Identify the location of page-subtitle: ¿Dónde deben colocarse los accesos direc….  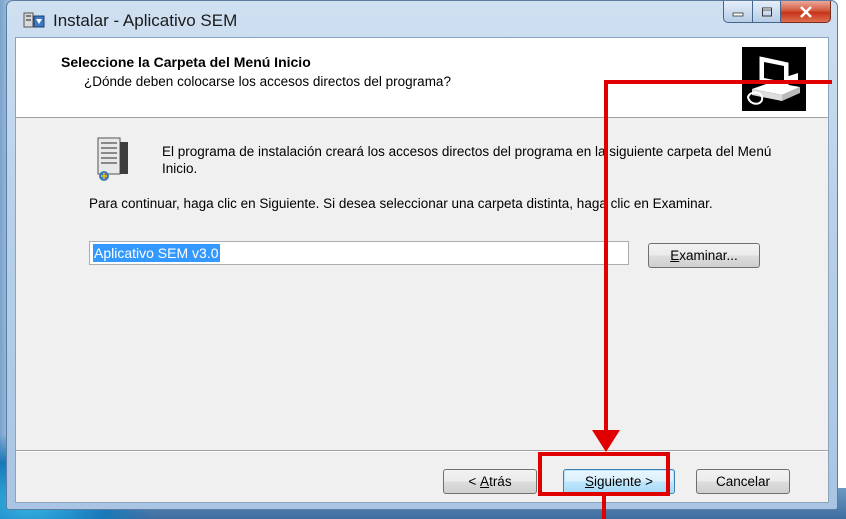
(267, 81).